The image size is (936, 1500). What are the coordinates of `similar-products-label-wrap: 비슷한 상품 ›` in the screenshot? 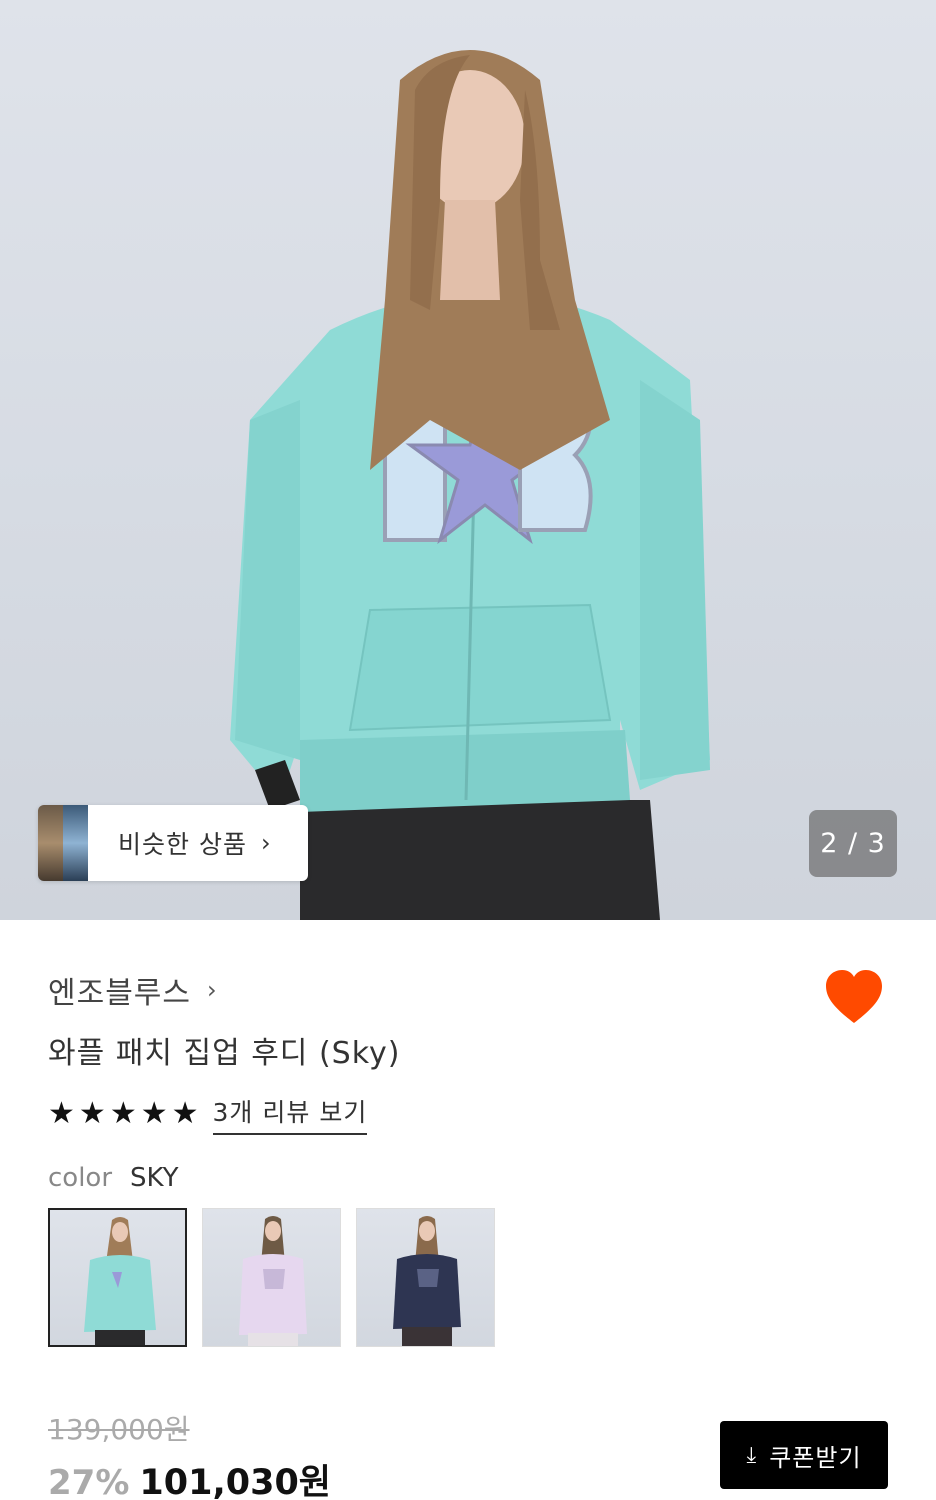 It's located at (198, 843).